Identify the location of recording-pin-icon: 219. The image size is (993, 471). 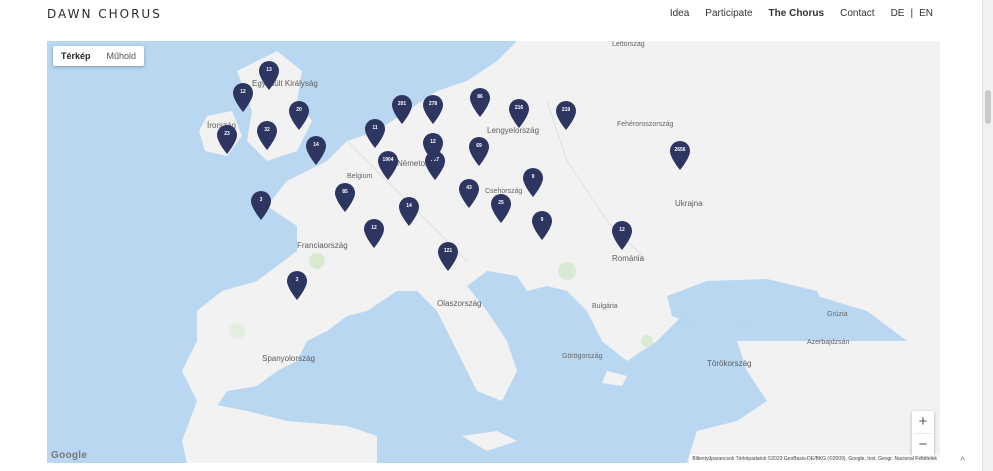
(566, 116).